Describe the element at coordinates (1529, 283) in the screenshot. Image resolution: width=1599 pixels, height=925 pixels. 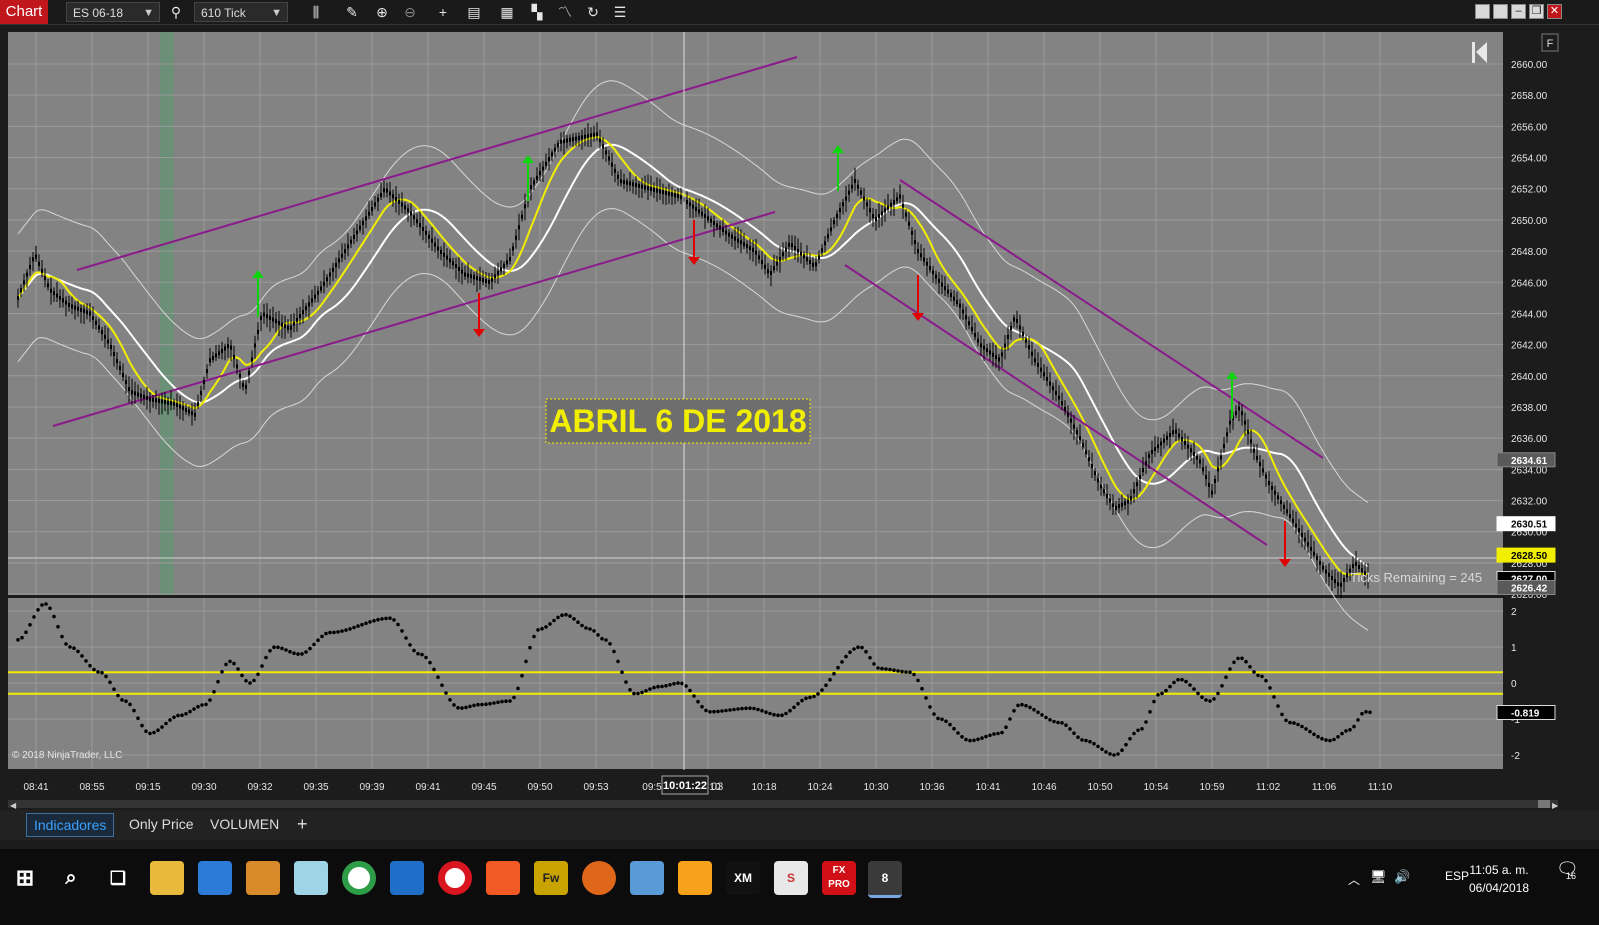
I see `price-axis-label: 2646.00` at that location.